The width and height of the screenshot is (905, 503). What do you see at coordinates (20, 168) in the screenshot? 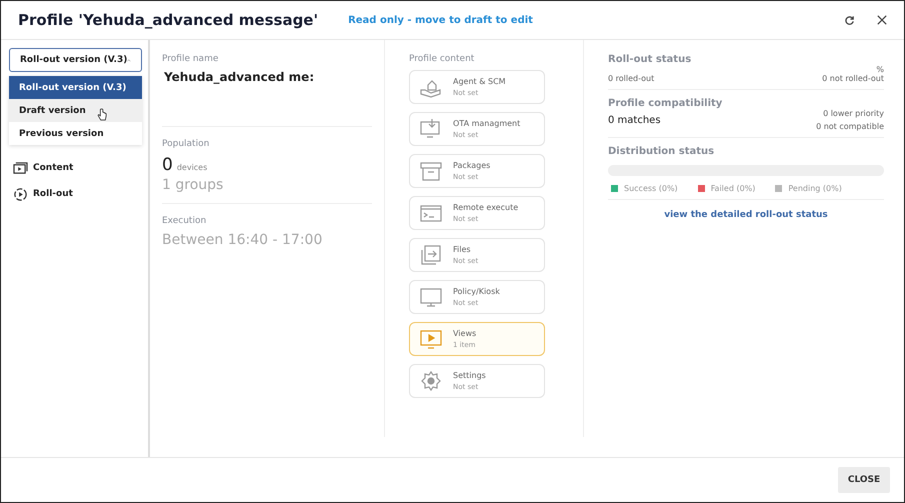
I see `folder-play-icon` at bounding box center [20, 168].